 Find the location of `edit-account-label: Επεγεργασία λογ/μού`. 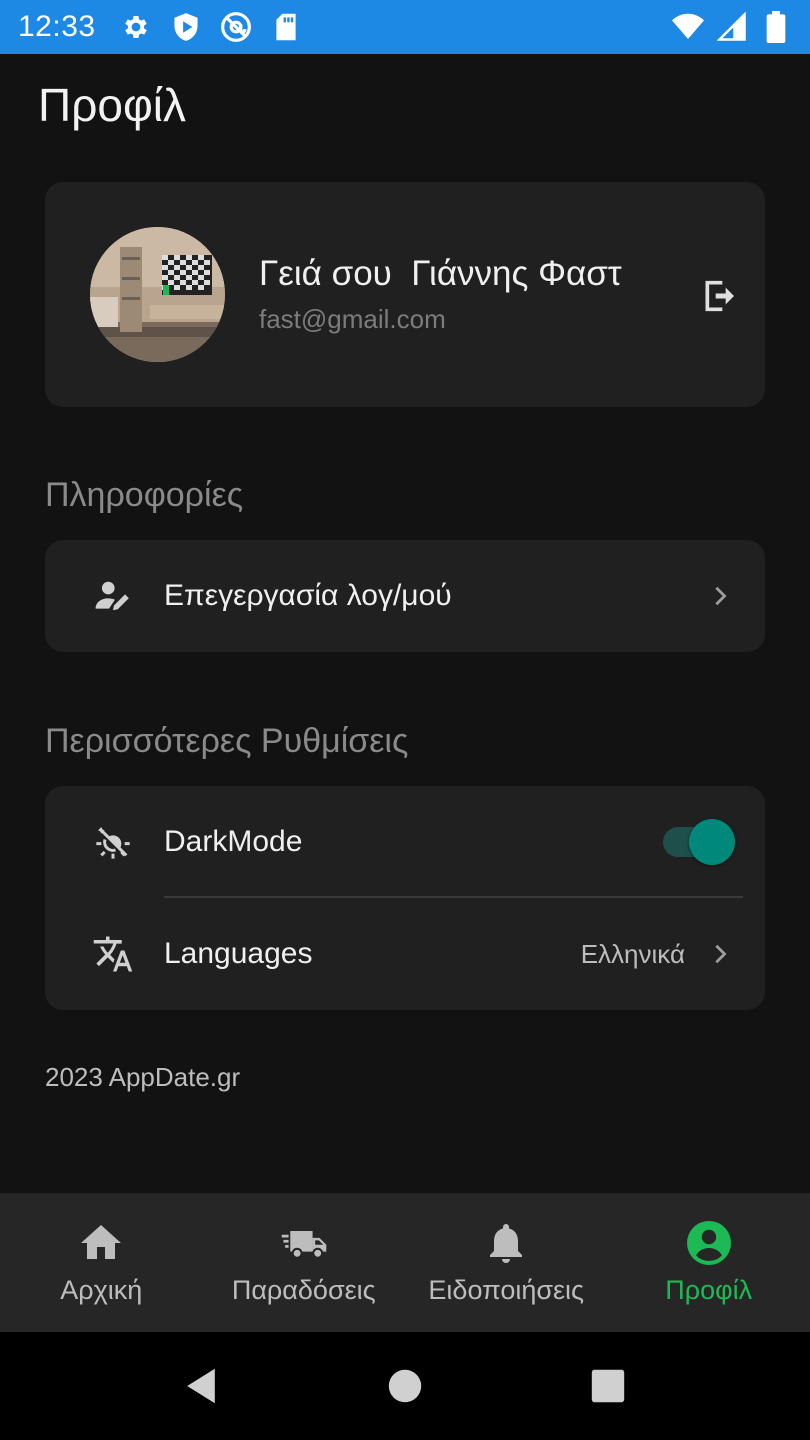

edit-account-label: Επεγεργασία λογ/μού is located at coordinates (308, 595).